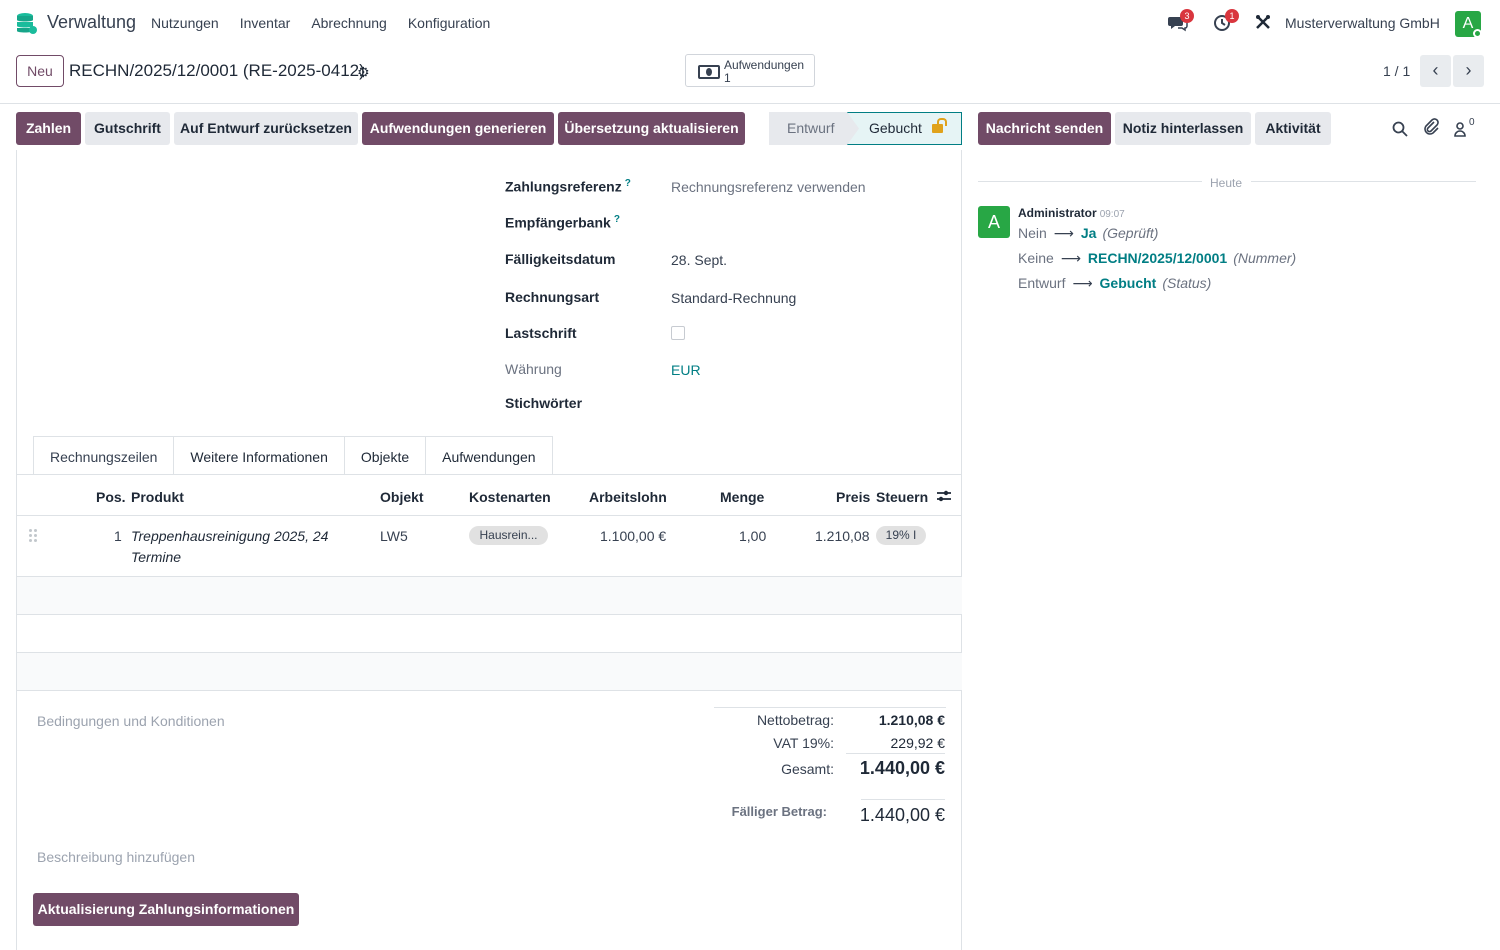 Image resolution: width=1500 pixels, height=950 pixels. Describe the element at coordinates (733, 298) in the screenshot. I see `invoice-type-field: Standard-Rechnung` at that location.